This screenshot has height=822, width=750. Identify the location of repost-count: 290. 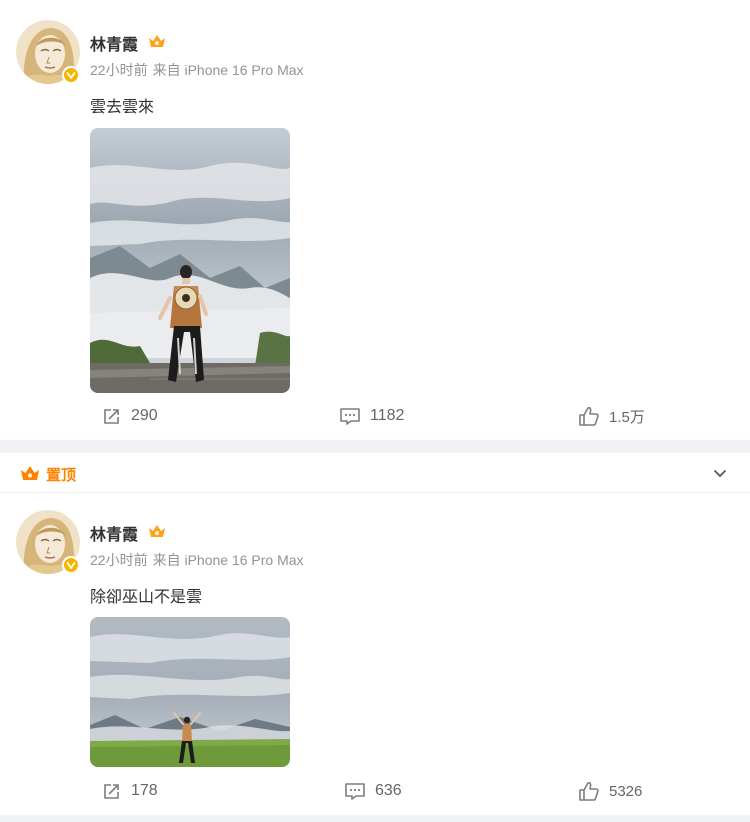
(144, 415).